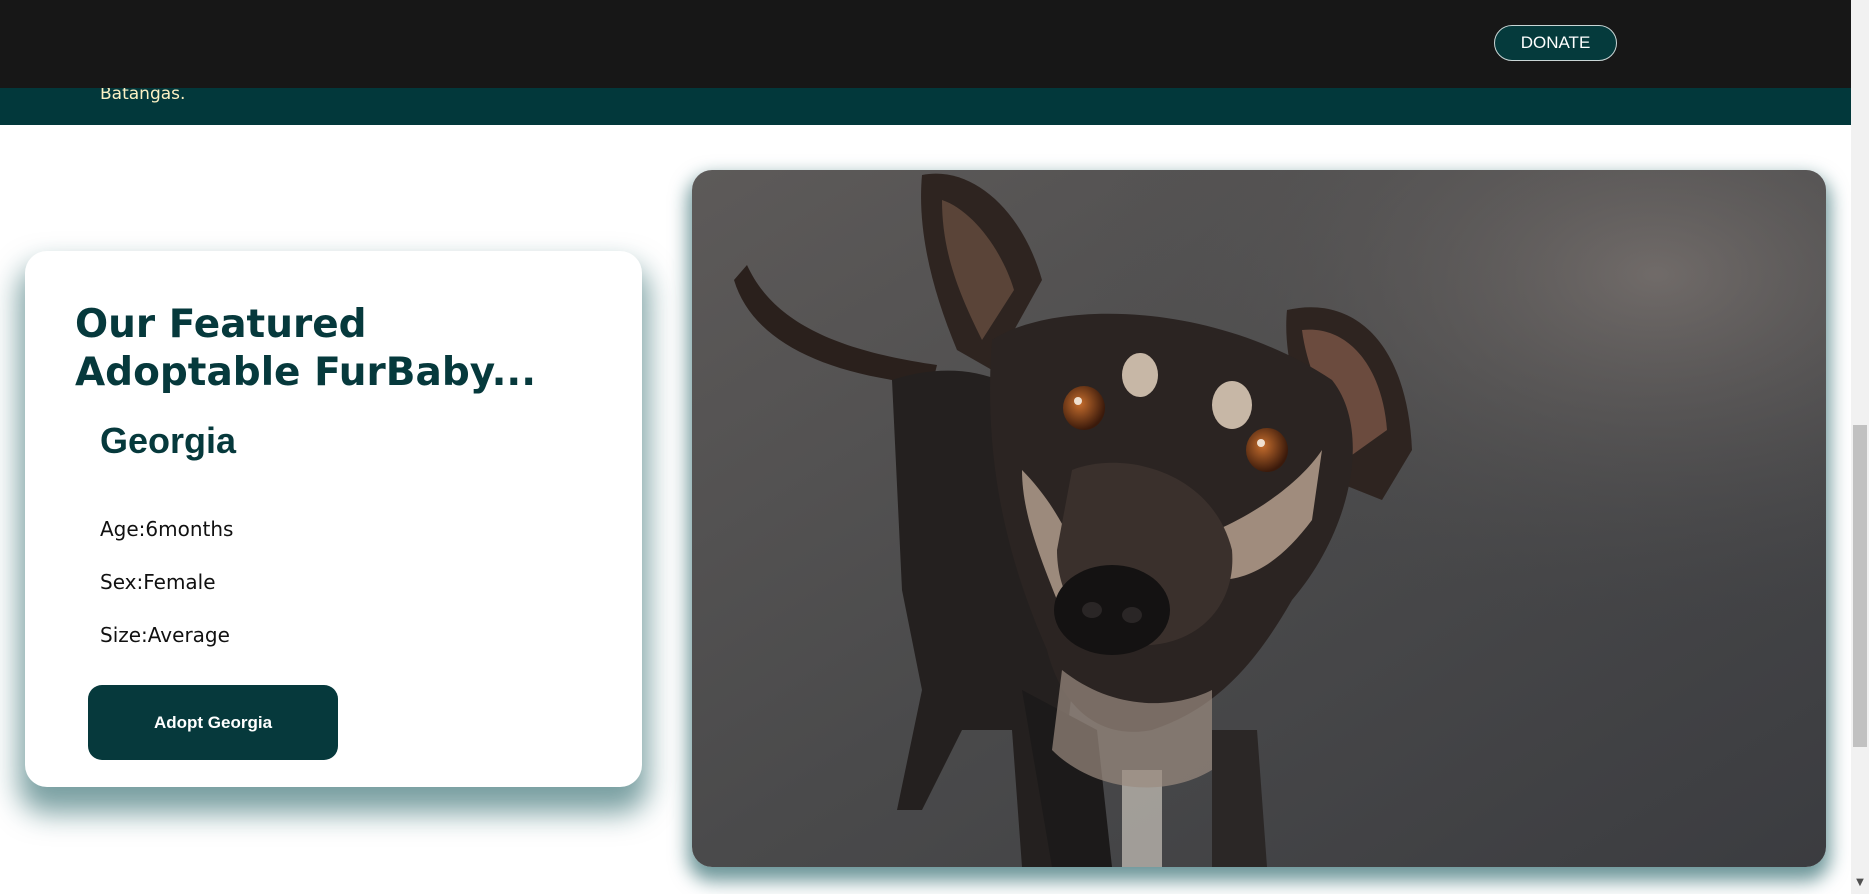 This screenshot has height=894, width=1869. What do you see at coordinates (213, 722) in the screenshot?
I see `adopt-button: Adopt Georgia` at bounding box center [213, 722].